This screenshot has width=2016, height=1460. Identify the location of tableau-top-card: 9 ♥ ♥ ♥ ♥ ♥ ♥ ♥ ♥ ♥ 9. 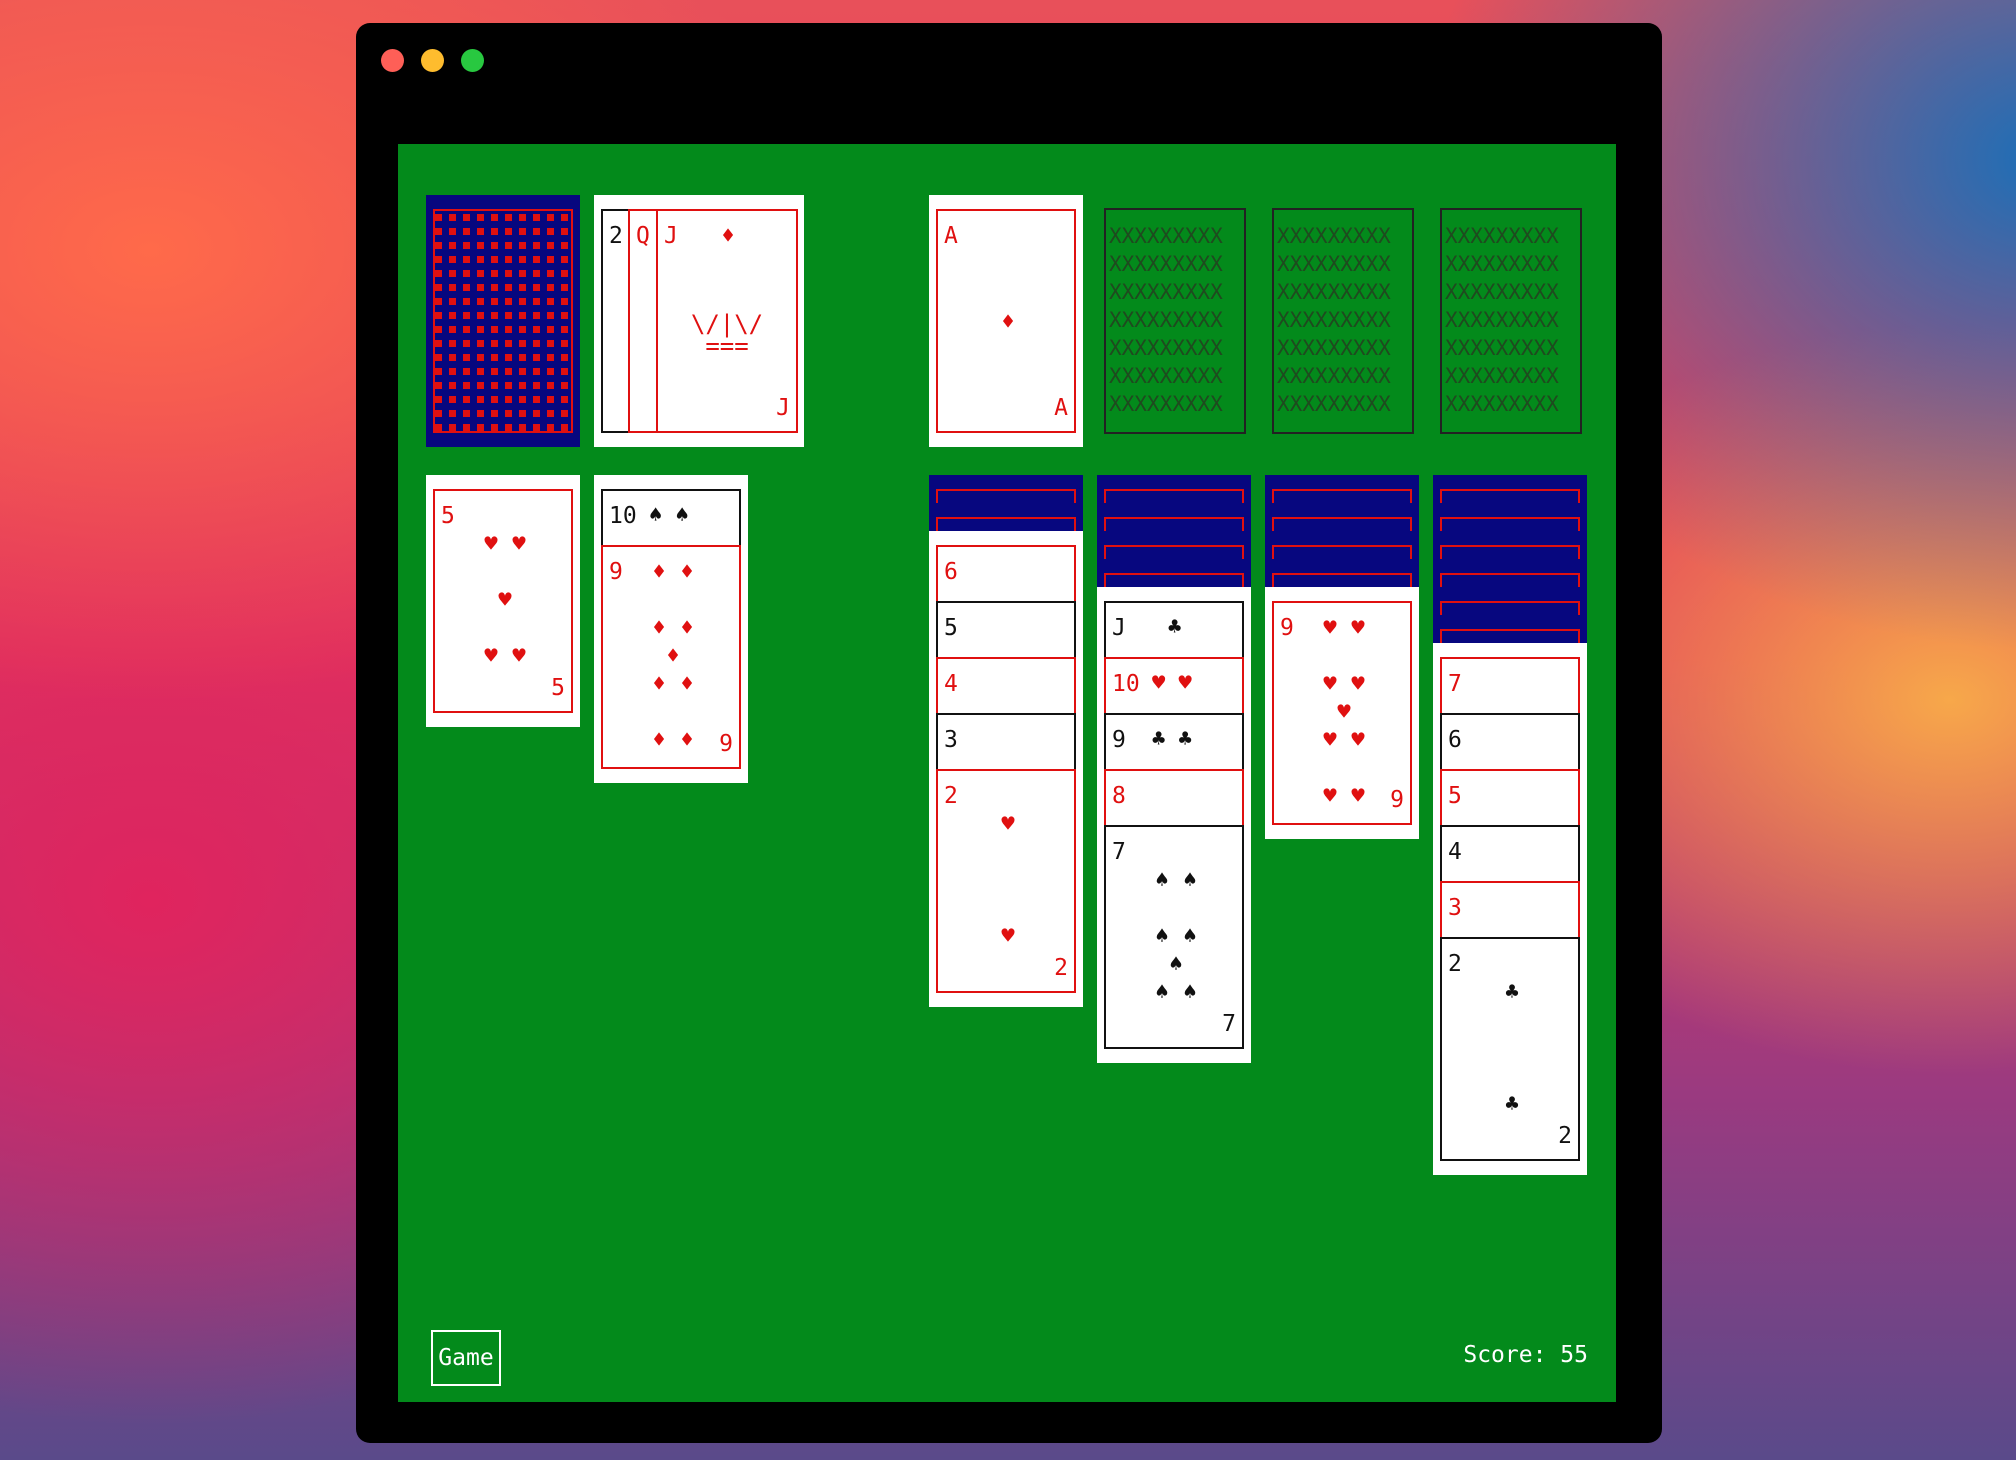
(1342, 713).